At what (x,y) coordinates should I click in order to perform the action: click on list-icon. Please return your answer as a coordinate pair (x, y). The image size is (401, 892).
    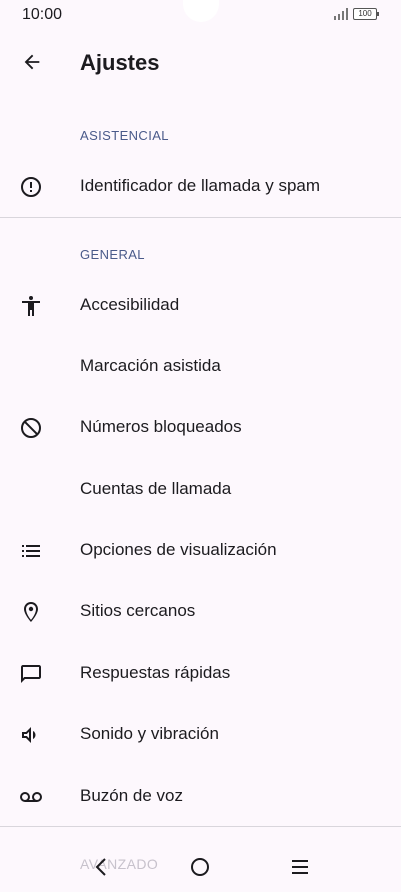
    Looking at the image, I should click on (31, 551).